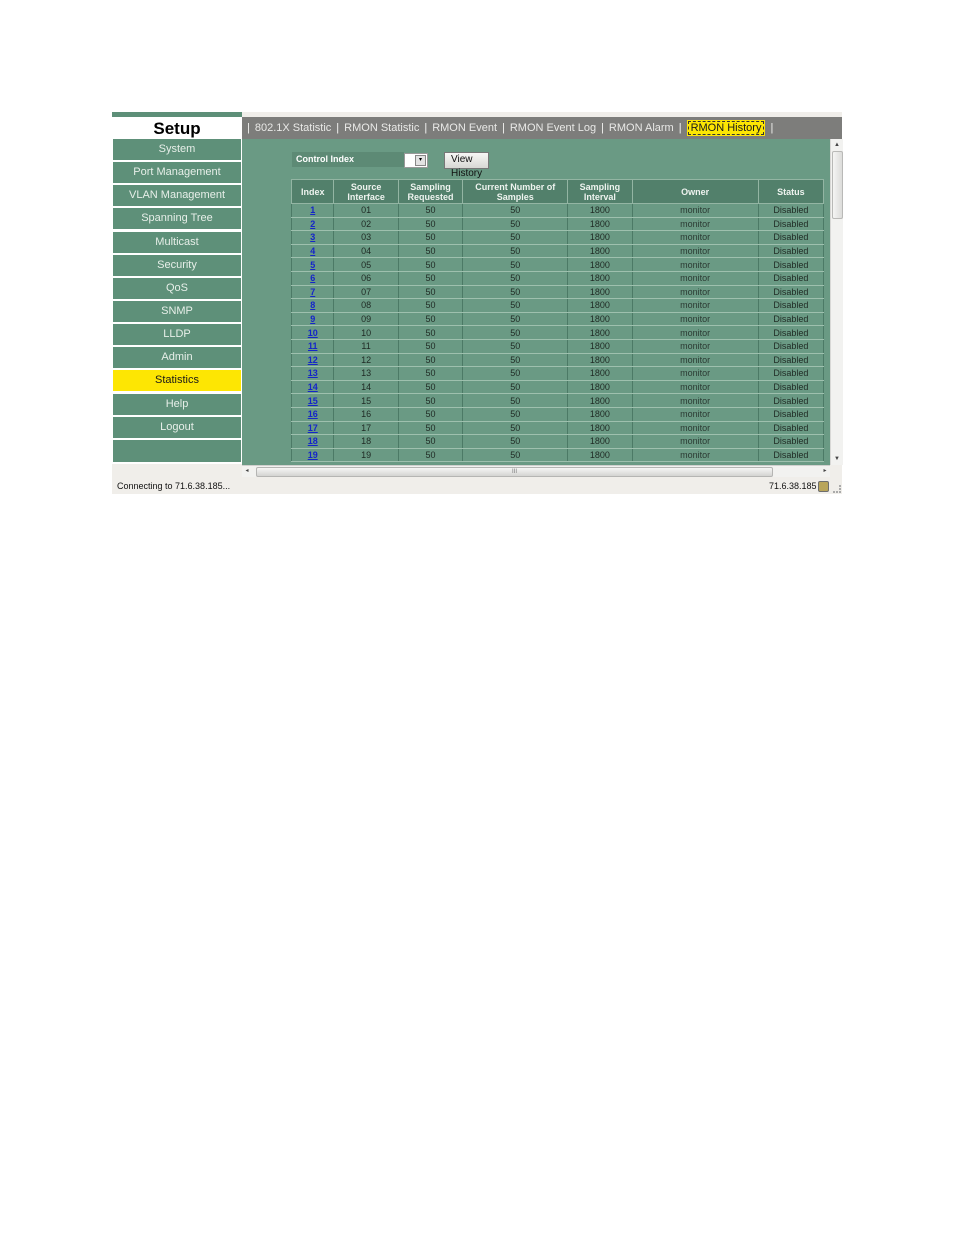 This screenshot has width=954, height=1235. What do you see at coordinates (514, 472) in the screenshot?
I see `horizontal-scroll-thumb: III` at bounding box center [514, 472].